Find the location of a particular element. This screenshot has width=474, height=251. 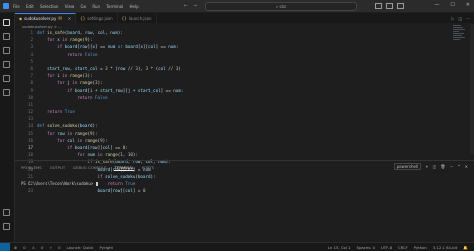

menu-view: View is located at coordinates (70, 6).